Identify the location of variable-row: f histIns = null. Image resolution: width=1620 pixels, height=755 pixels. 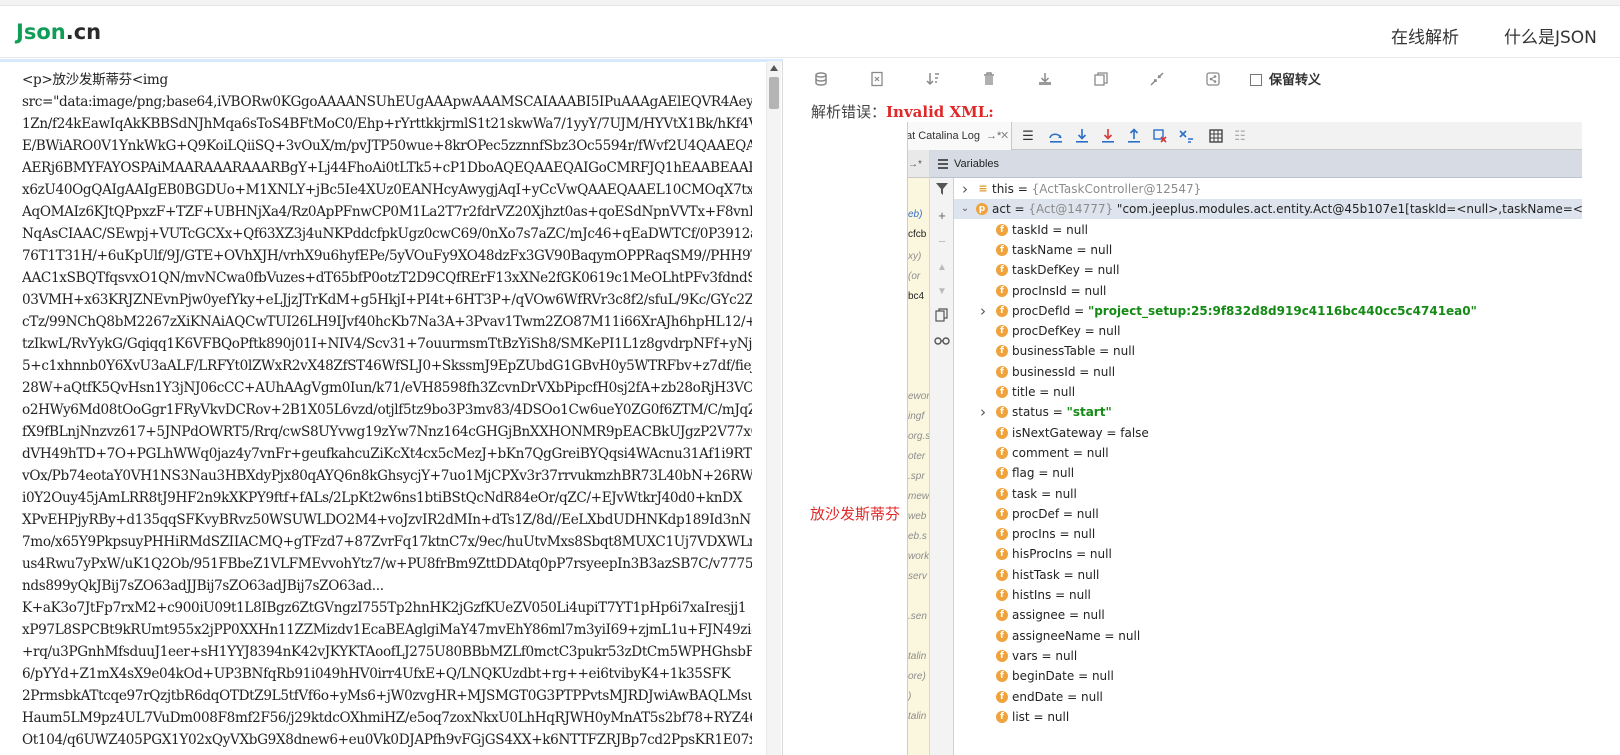
(1268, 595).